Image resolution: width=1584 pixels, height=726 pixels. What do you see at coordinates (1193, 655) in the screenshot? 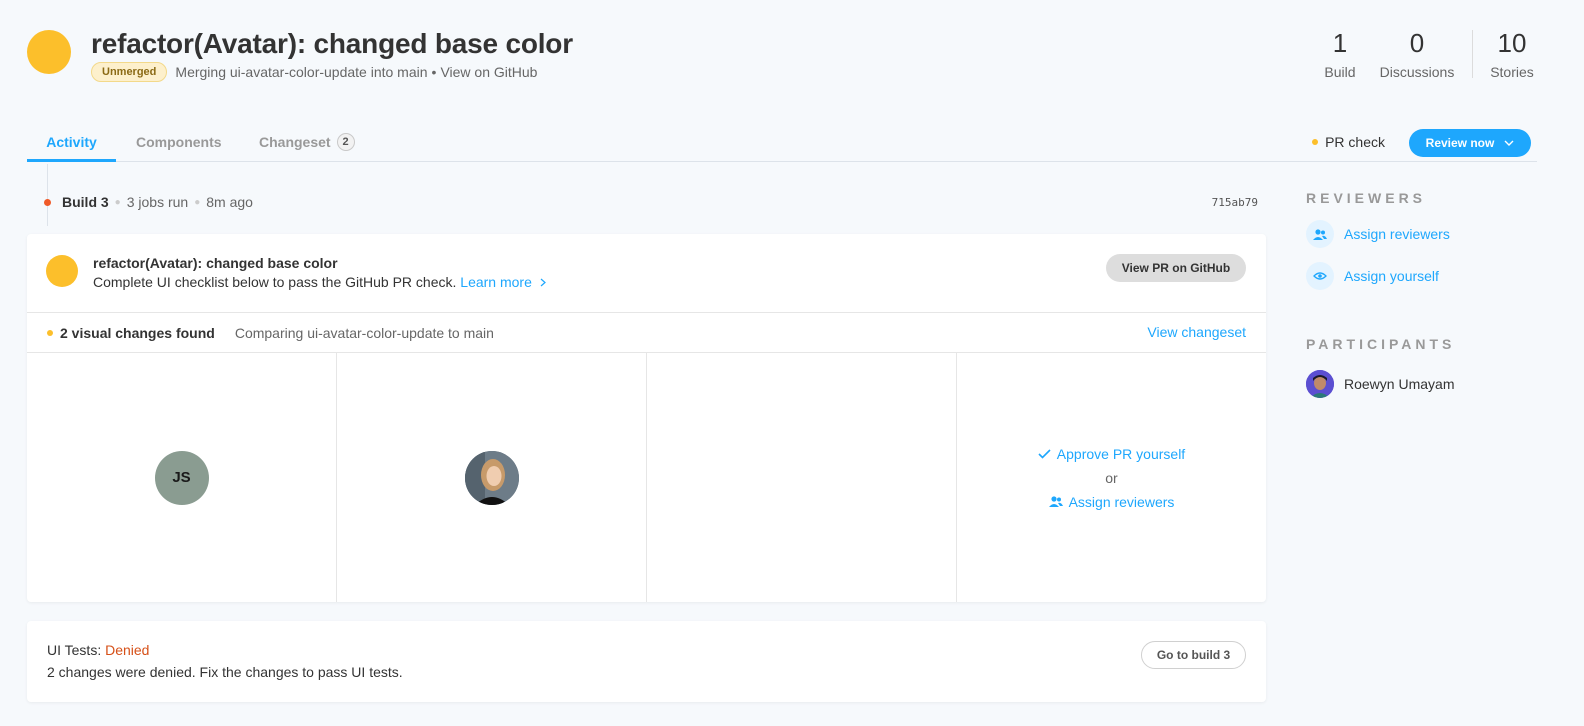
I see `go-to-build-button: Go to build 3` at bounding box center [1193, 655].